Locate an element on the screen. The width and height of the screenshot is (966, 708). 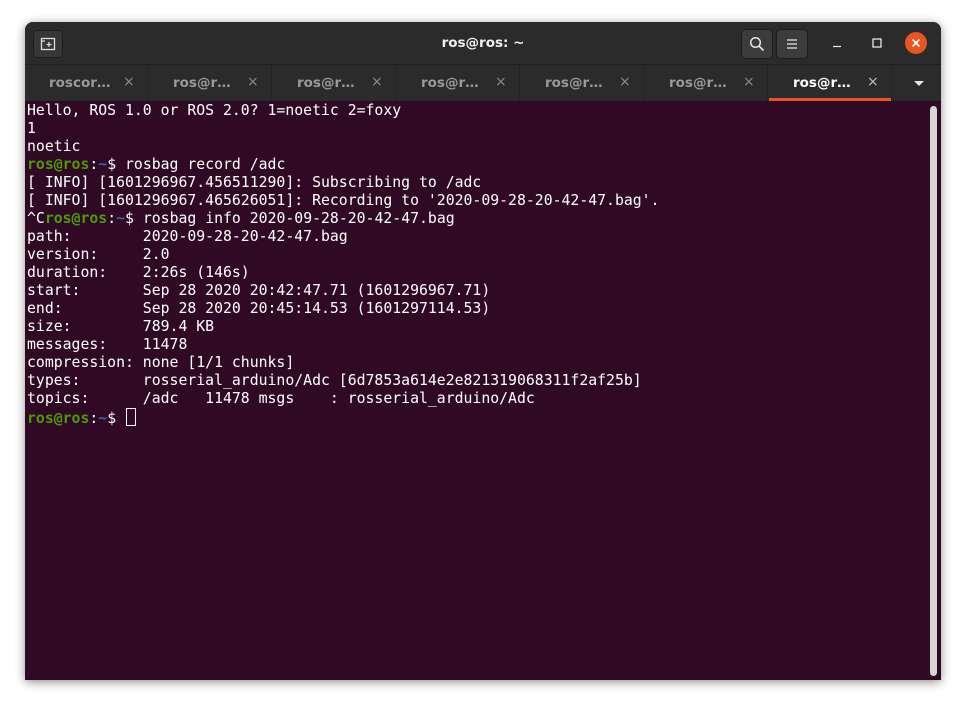
maximize-button is located at coordinates (877, 43).